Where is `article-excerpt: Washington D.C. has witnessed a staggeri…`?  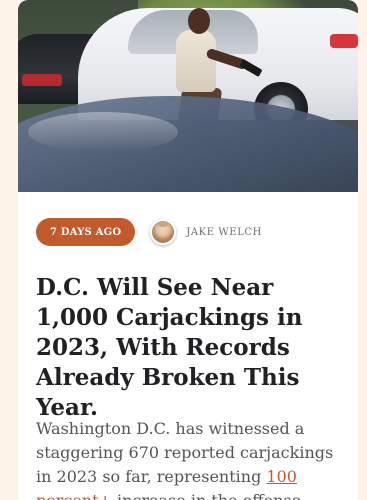
article-excerpt: Washington D.C. has witnessed a staggeri… is located at coordinates (191, 458).